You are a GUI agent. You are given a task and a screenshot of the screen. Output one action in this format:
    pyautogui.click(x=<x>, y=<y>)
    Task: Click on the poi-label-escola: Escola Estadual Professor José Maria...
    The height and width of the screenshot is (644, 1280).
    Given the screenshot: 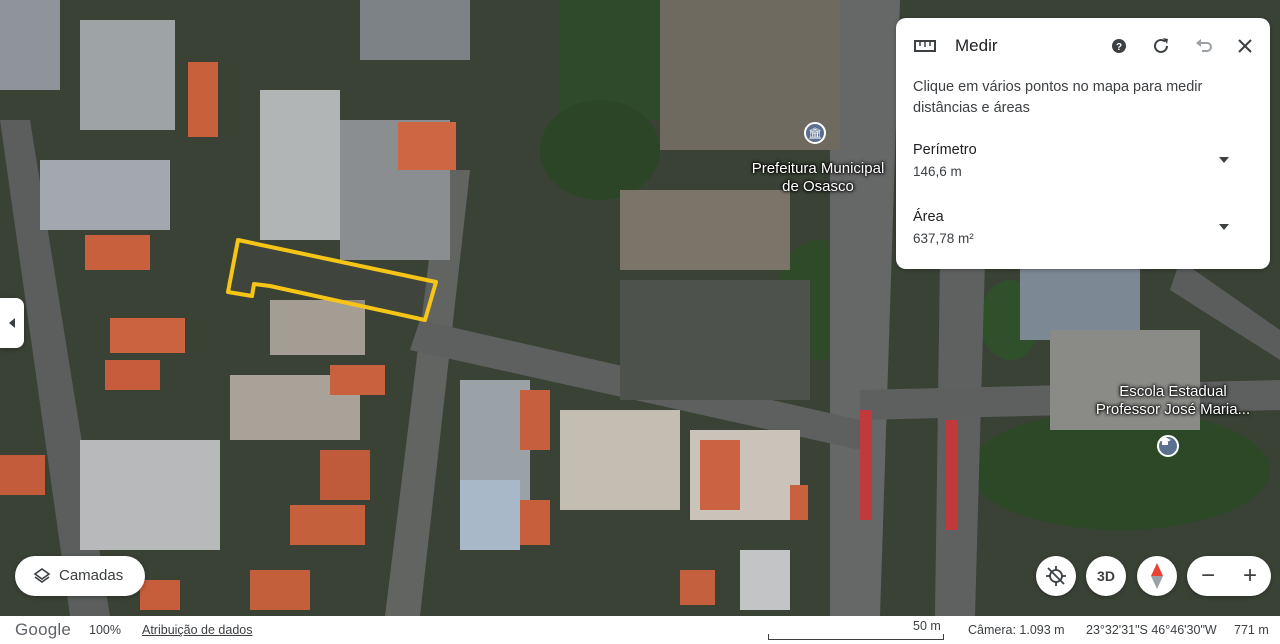 What is the action you would take?
    pyautogui.click(x=1173, y=401)
    